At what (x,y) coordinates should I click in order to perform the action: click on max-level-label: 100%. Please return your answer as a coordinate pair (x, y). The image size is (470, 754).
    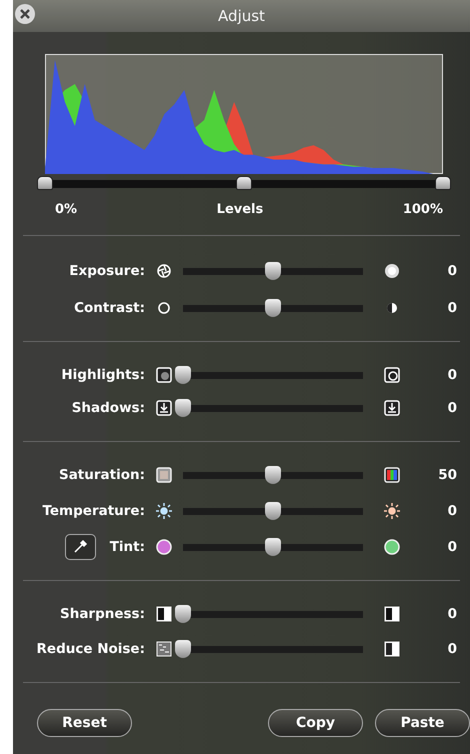
    Looking at the image, I should click on (422, 209).